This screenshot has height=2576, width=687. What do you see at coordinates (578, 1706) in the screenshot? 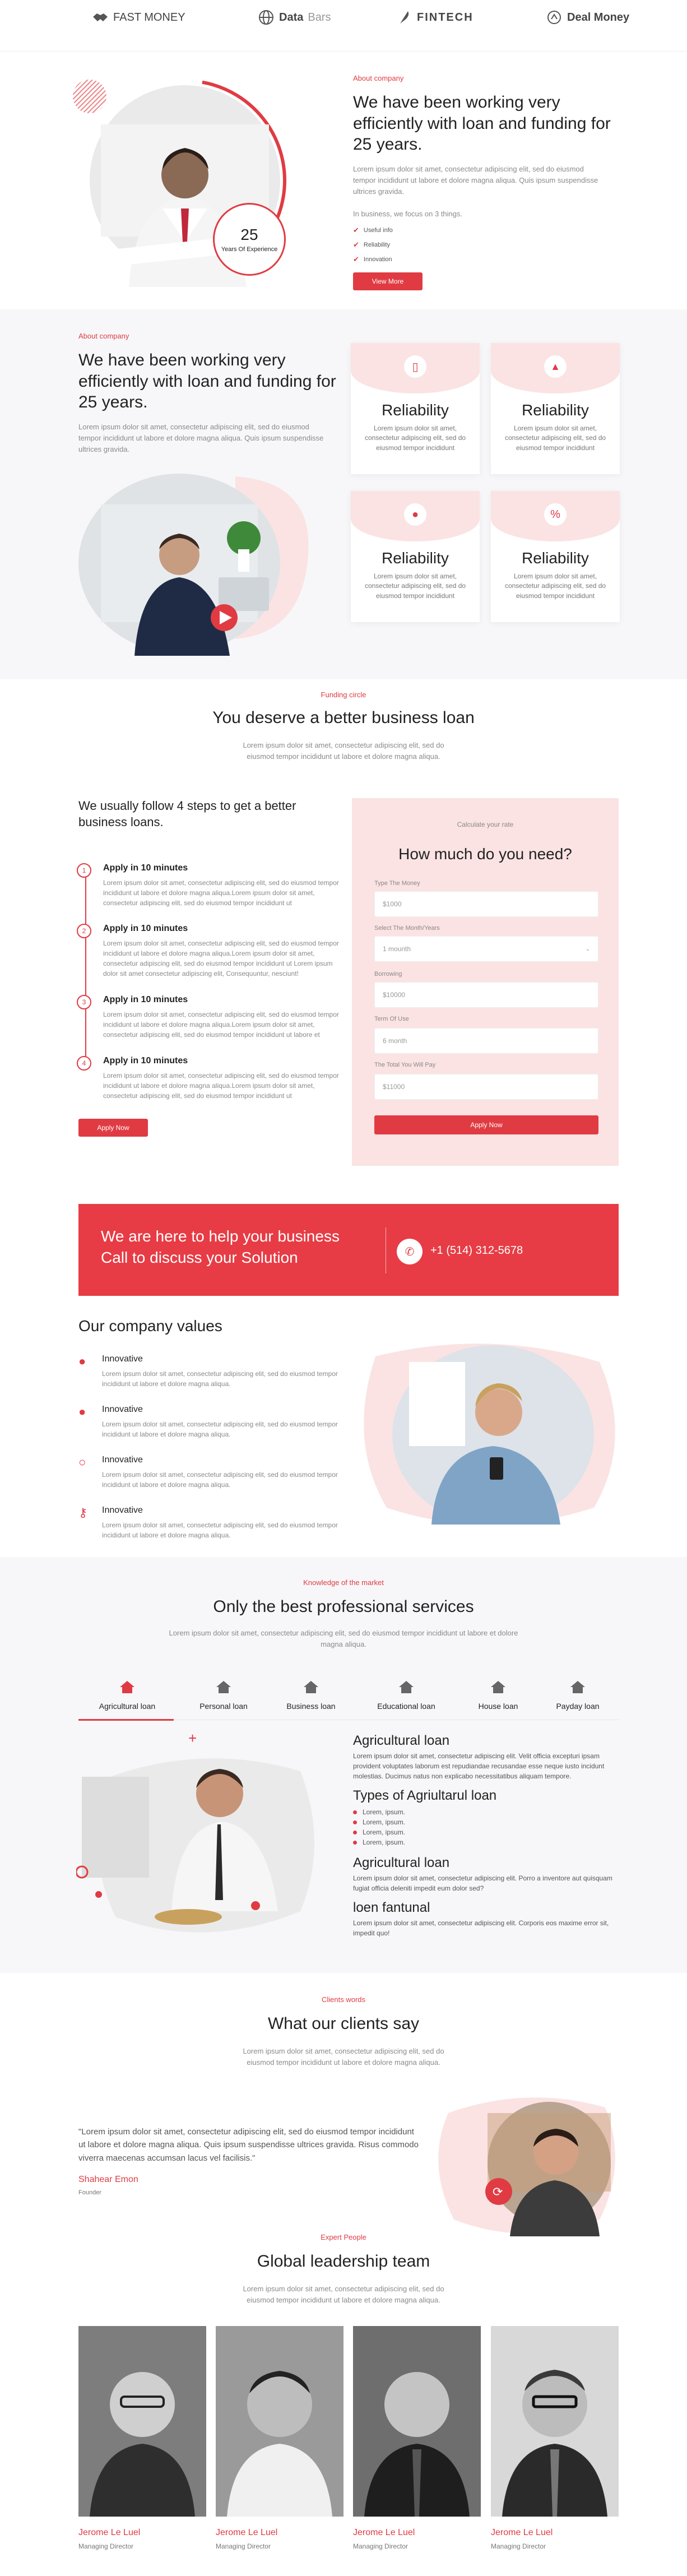
I see `tab-label: Payday loan` at bounding box center [578, 1706].